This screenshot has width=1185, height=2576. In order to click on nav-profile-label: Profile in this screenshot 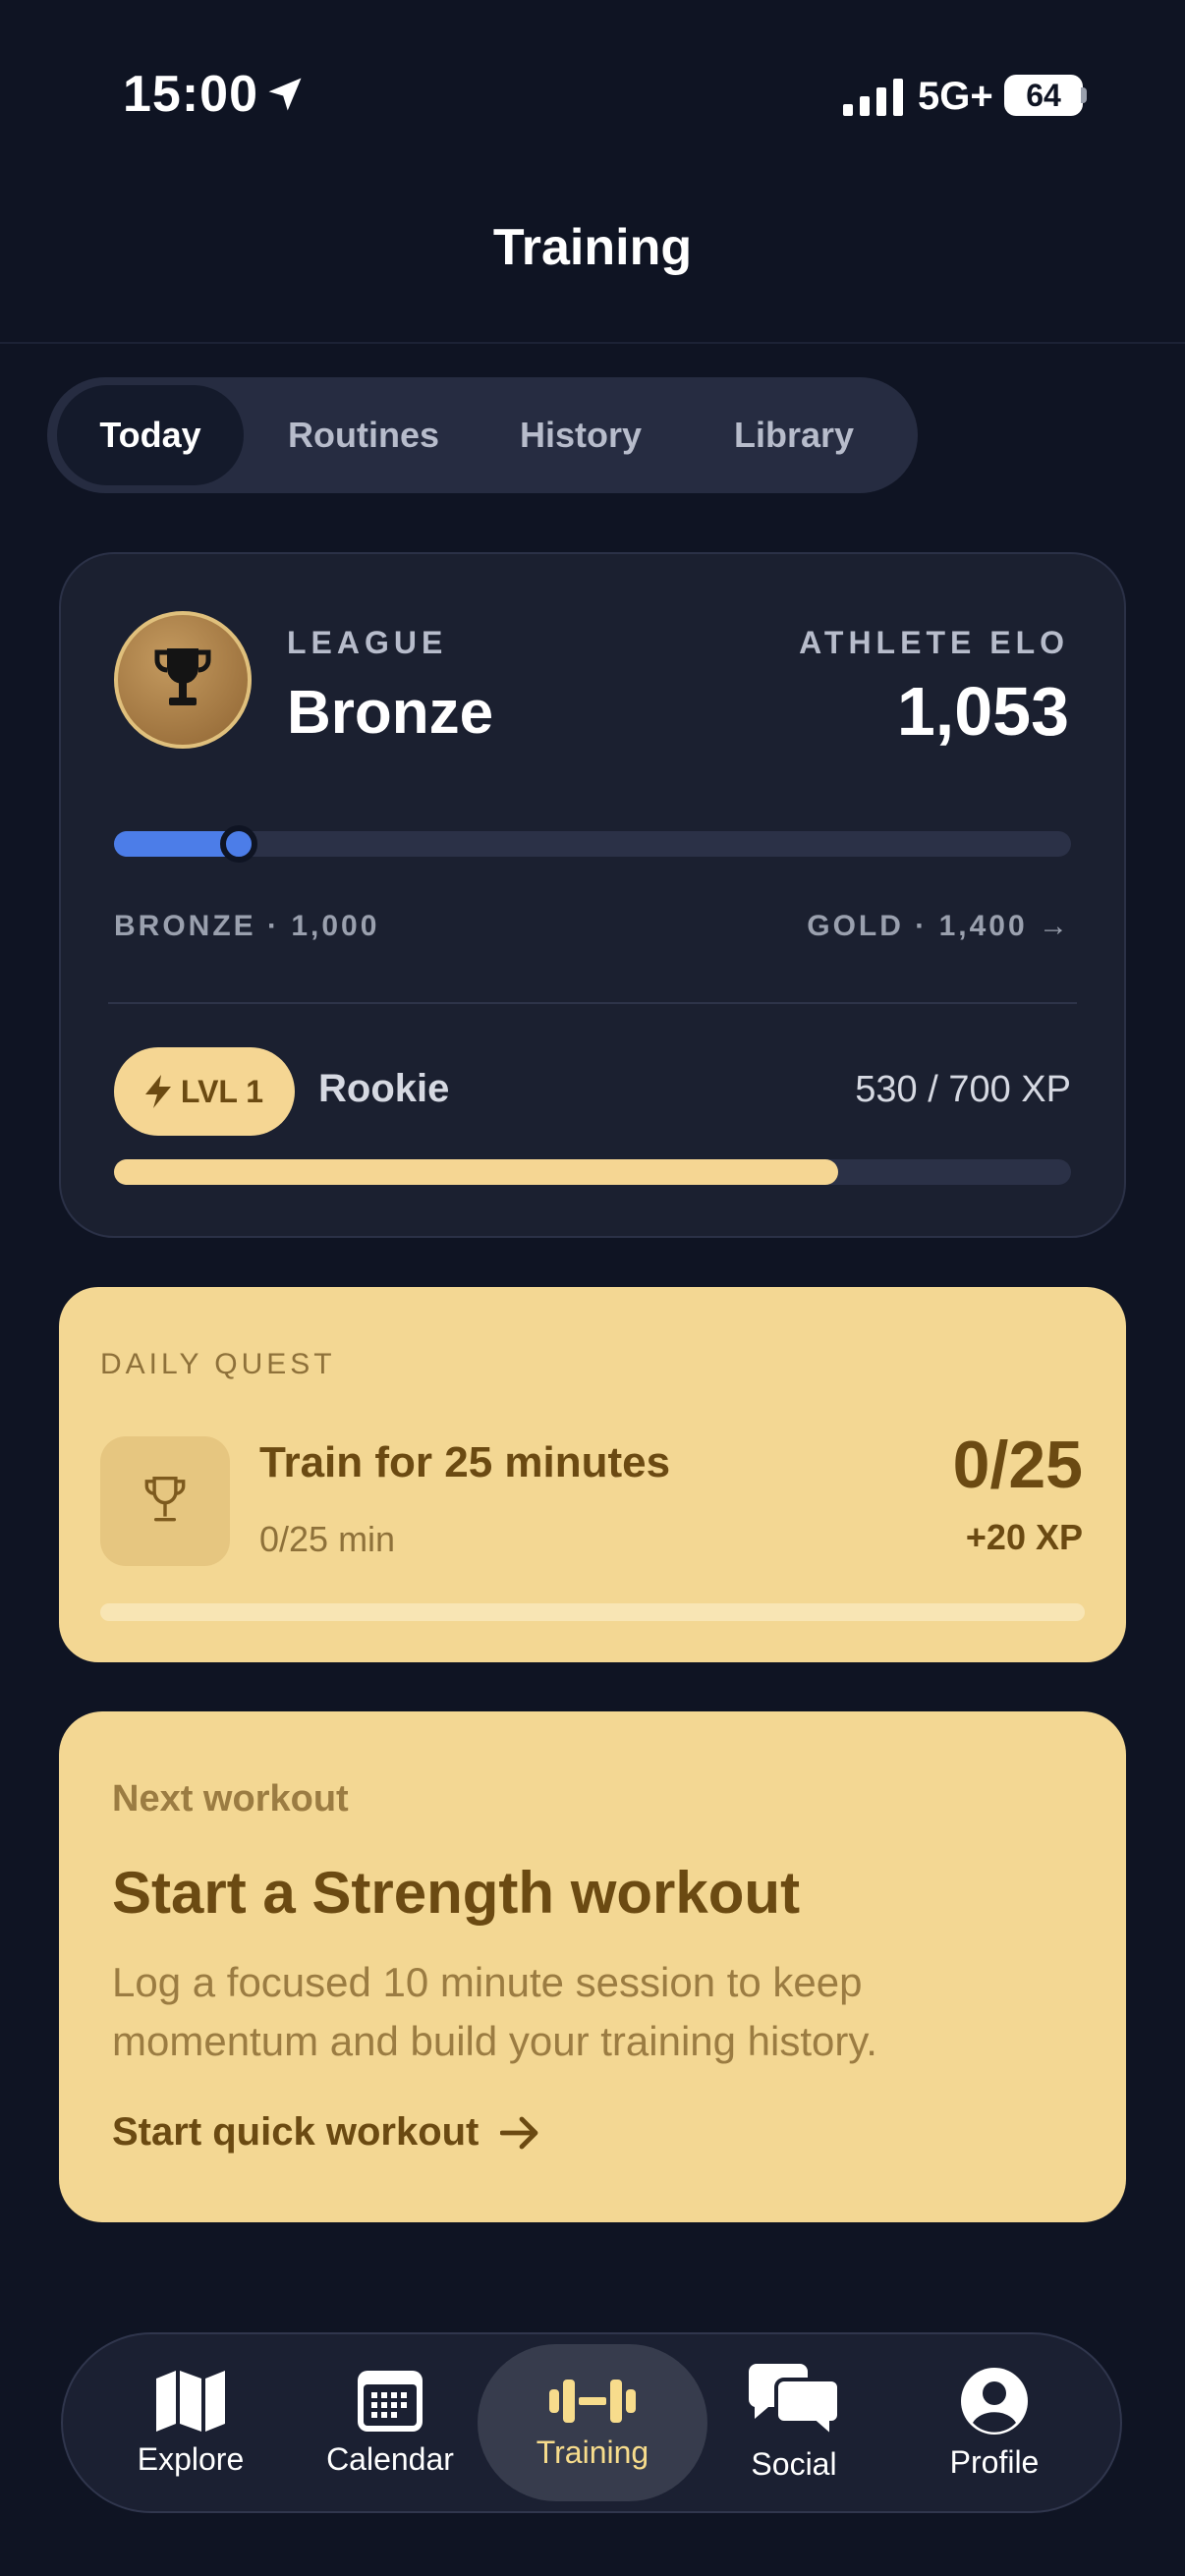, I will do `click(995, 2461)`.